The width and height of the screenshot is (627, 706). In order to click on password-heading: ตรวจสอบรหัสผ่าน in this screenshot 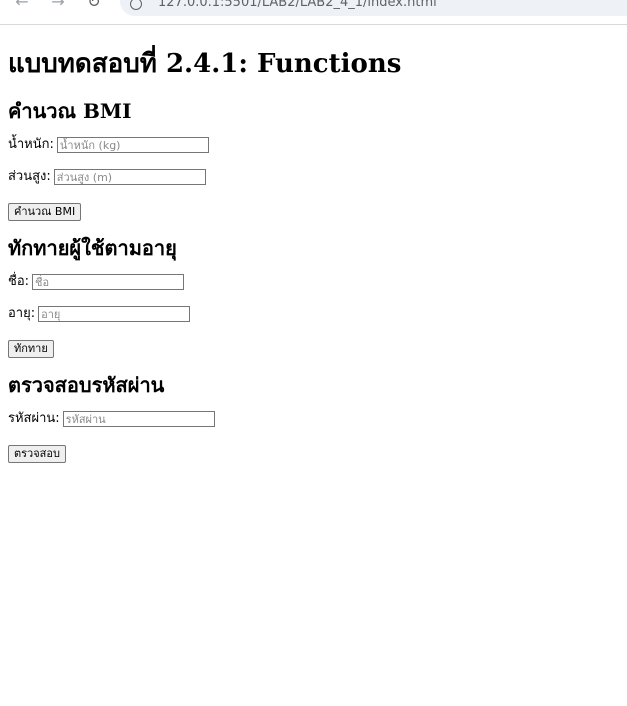, I will do `click(86, 385)`.